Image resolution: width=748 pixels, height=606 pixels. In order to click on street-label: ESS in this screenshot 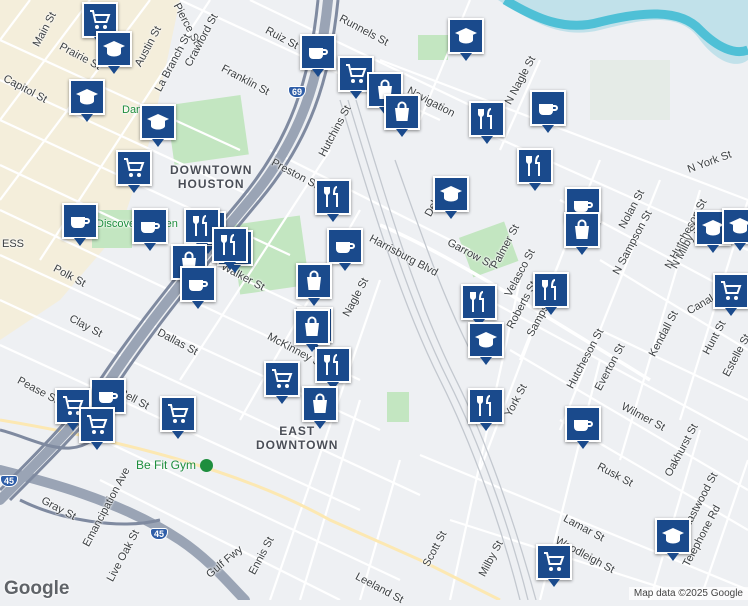, I will do `click(13, 244)`.